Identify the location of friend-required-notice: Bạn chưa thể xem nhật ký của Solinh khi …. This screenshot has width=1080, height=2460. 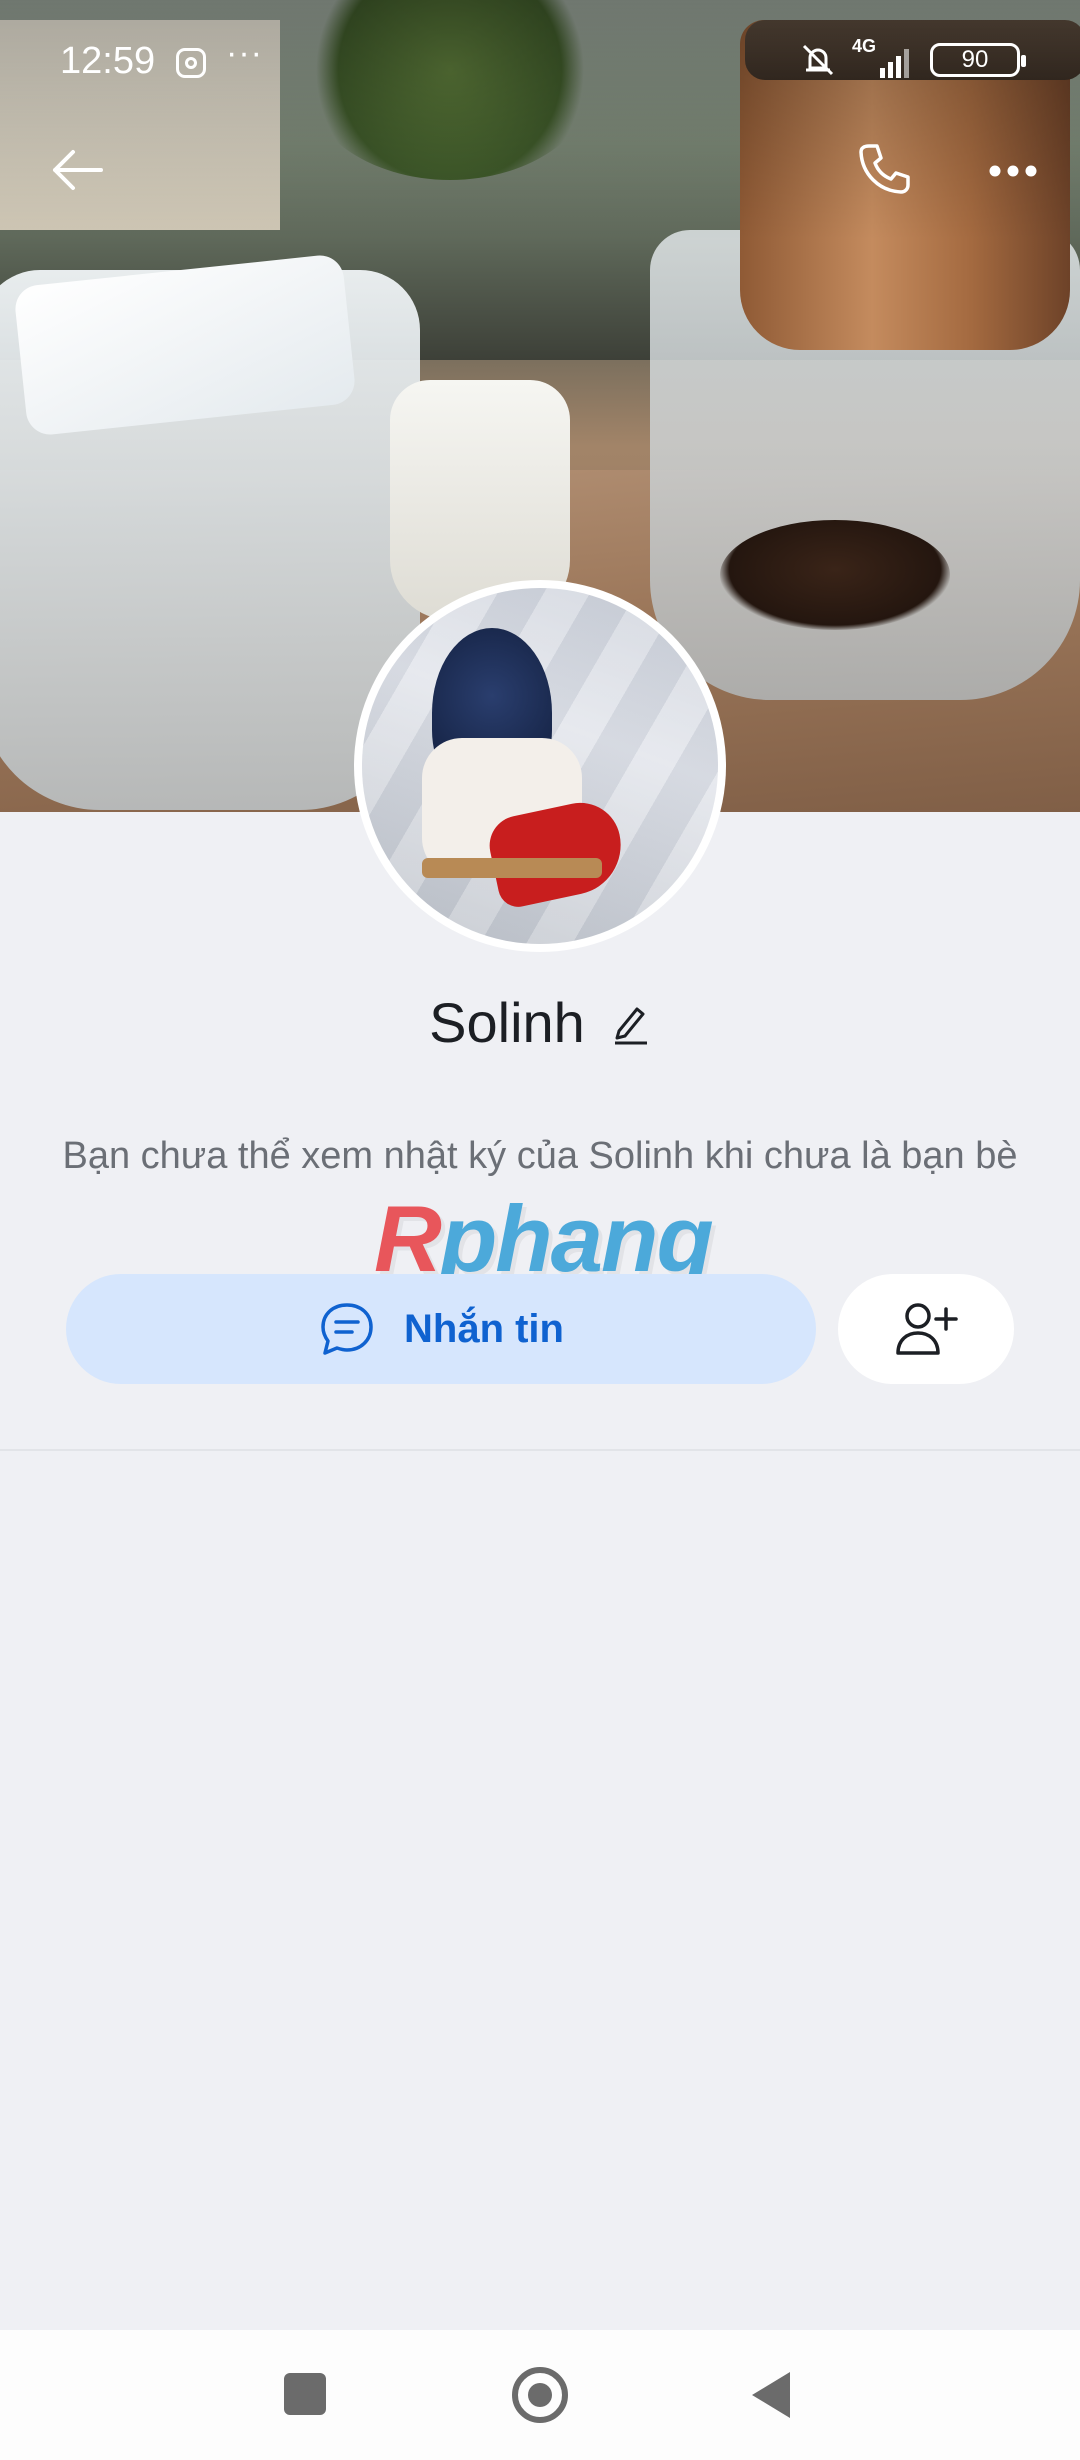
(540, 1156).